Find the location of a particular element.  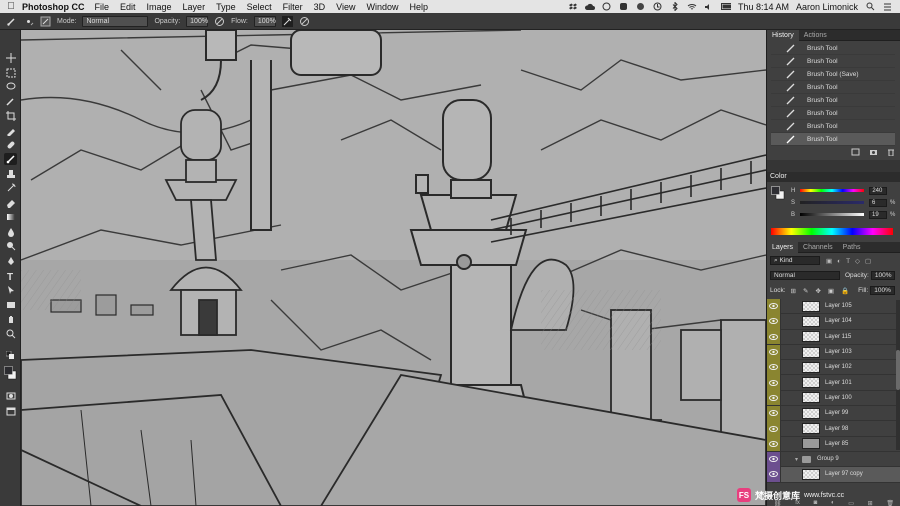

wifi-icon is located at coordinates (692, 7).